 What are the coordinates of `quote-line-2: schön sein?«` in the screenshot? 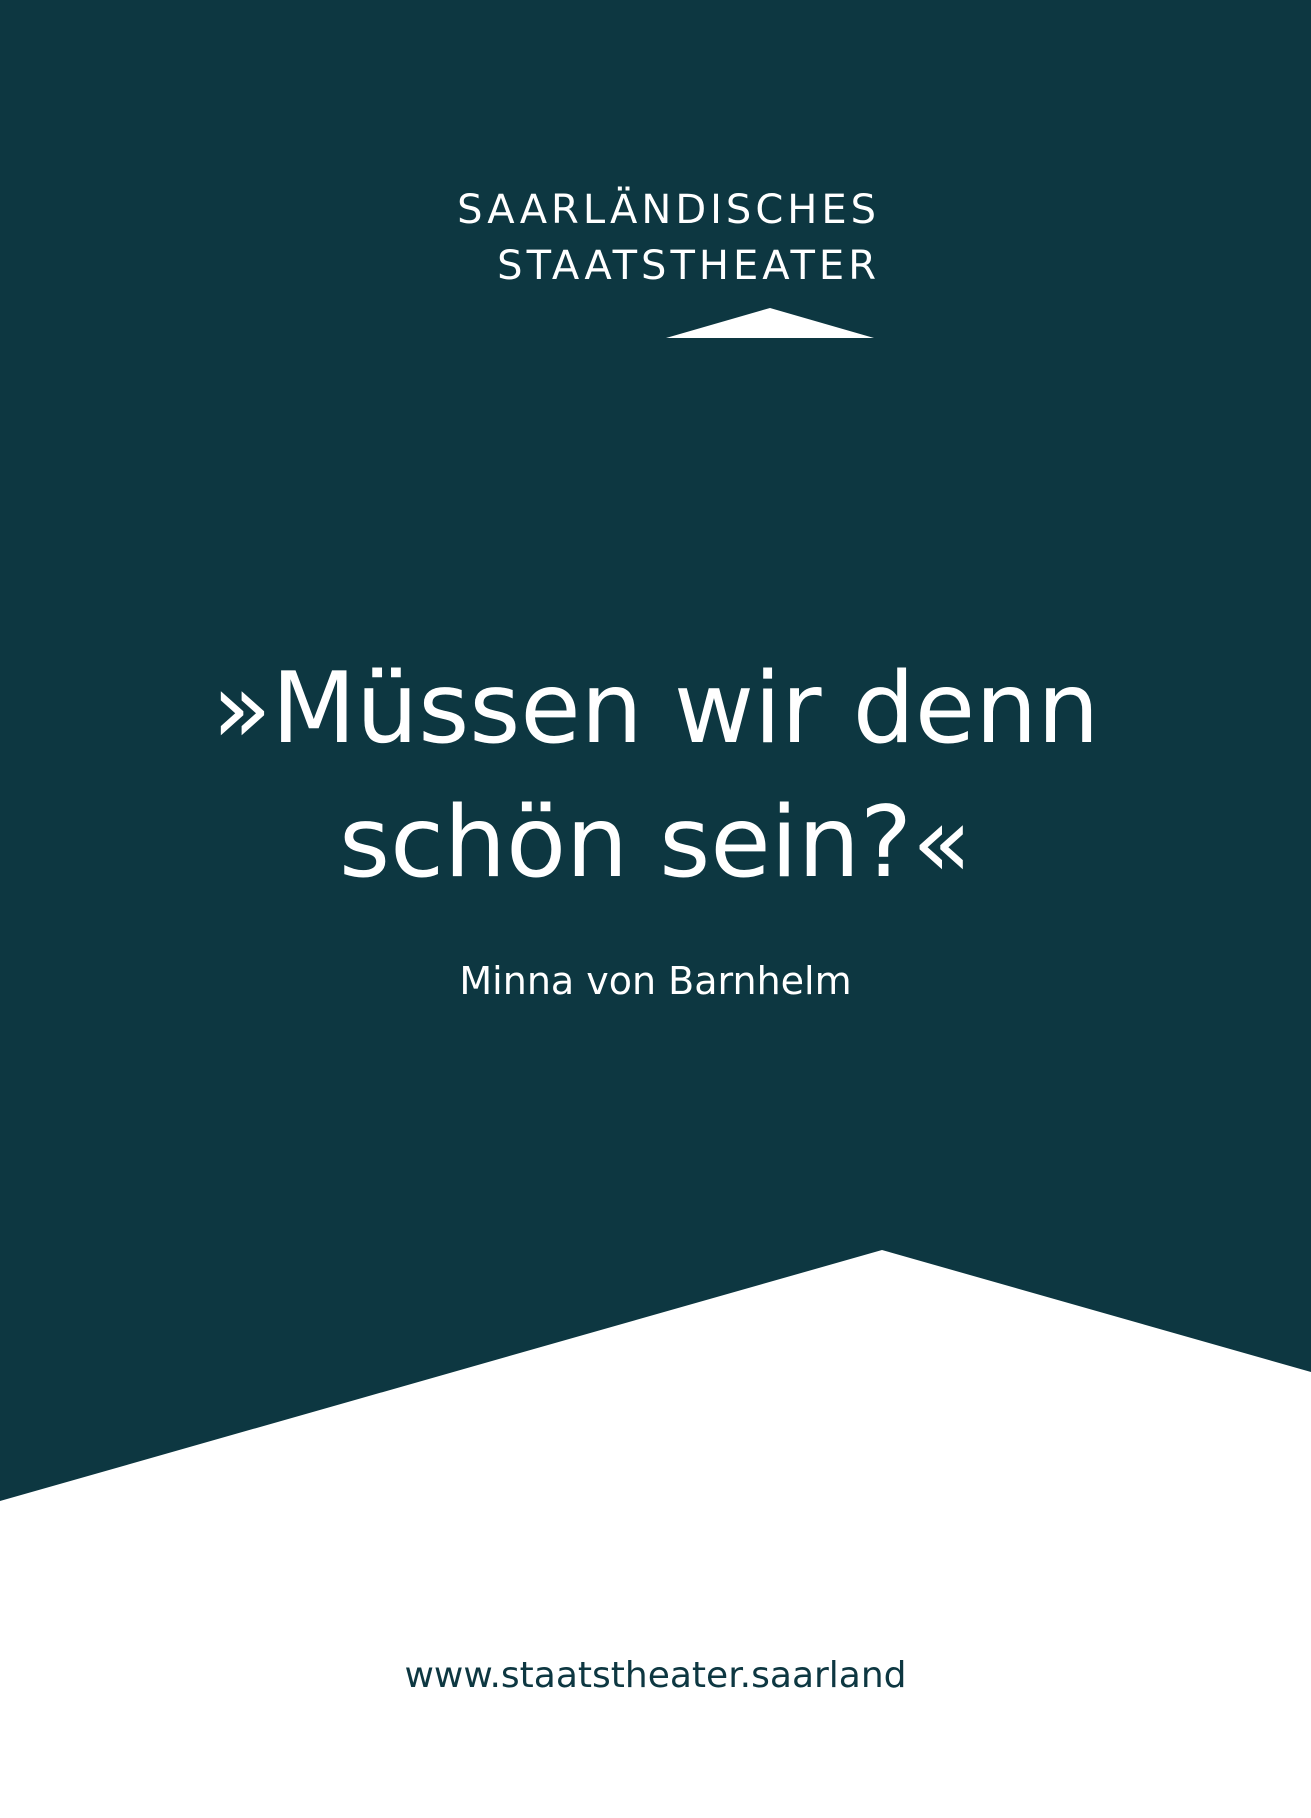 It's located at (655, 843).